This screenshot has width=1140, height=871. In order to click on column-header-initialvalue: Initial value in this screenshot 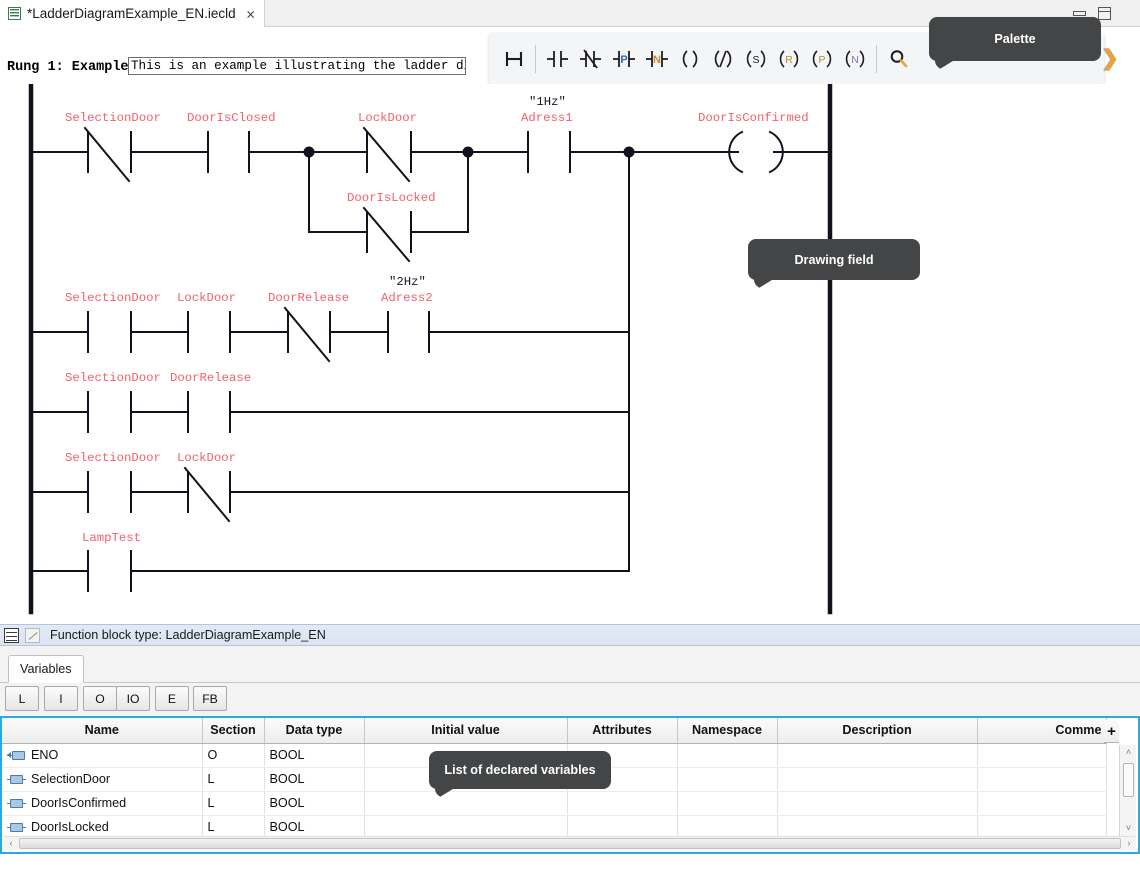, I will do `click(466, 731)`.